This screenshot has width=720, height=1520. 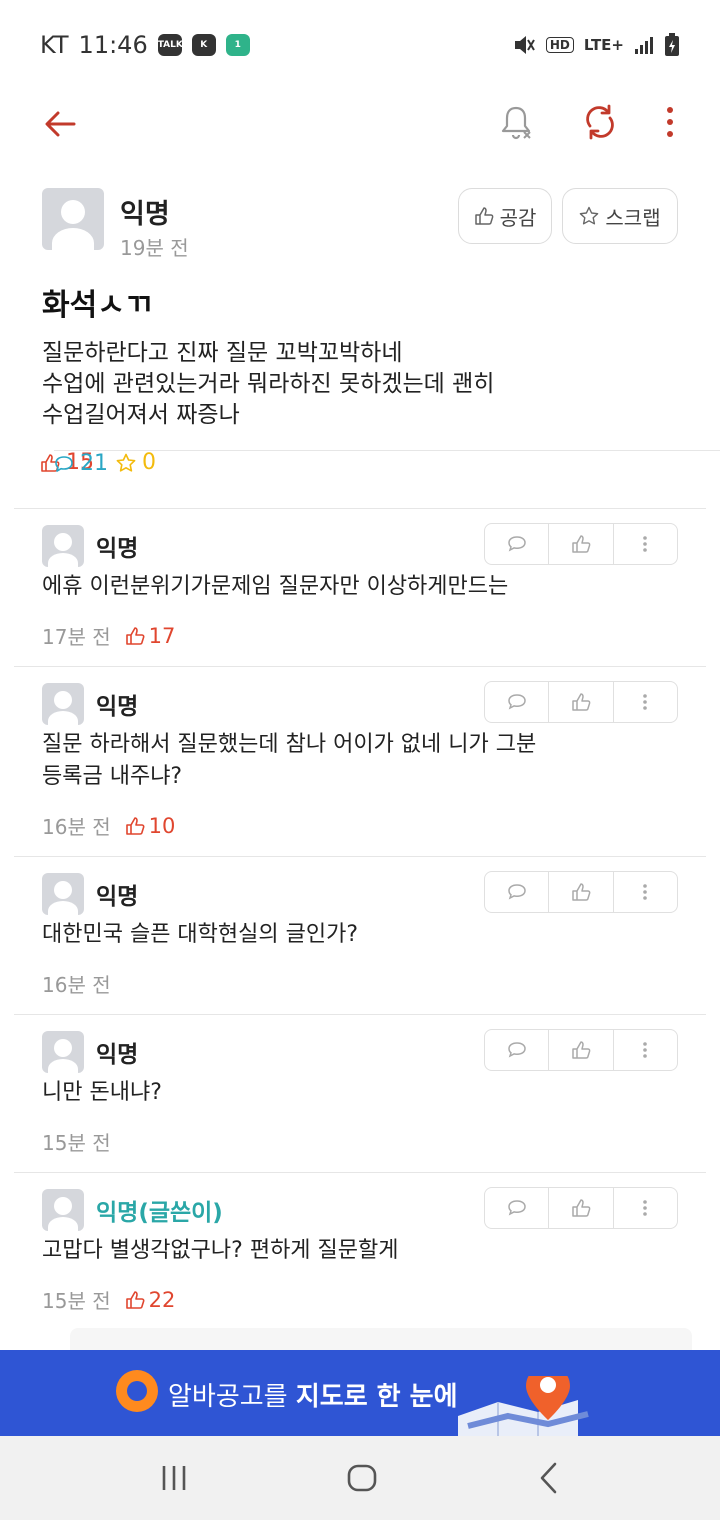 What do you see at coordinates (559, 45) in the screenshot?
I see `hd-indicator: HD` at bounding box center [559, 45].